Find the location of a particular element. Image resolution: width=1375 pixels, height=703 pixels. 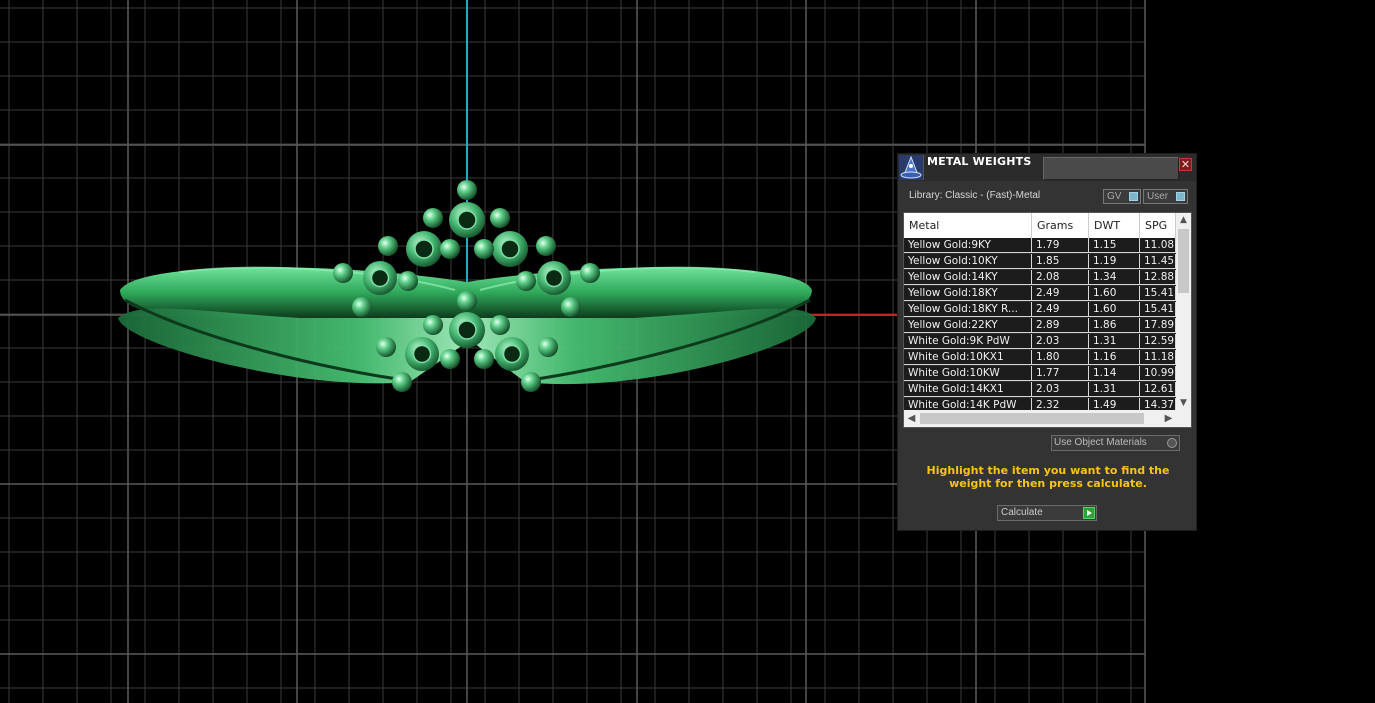

cell-metal: White Gold:10KX1 is located at coordinates (968, 357).